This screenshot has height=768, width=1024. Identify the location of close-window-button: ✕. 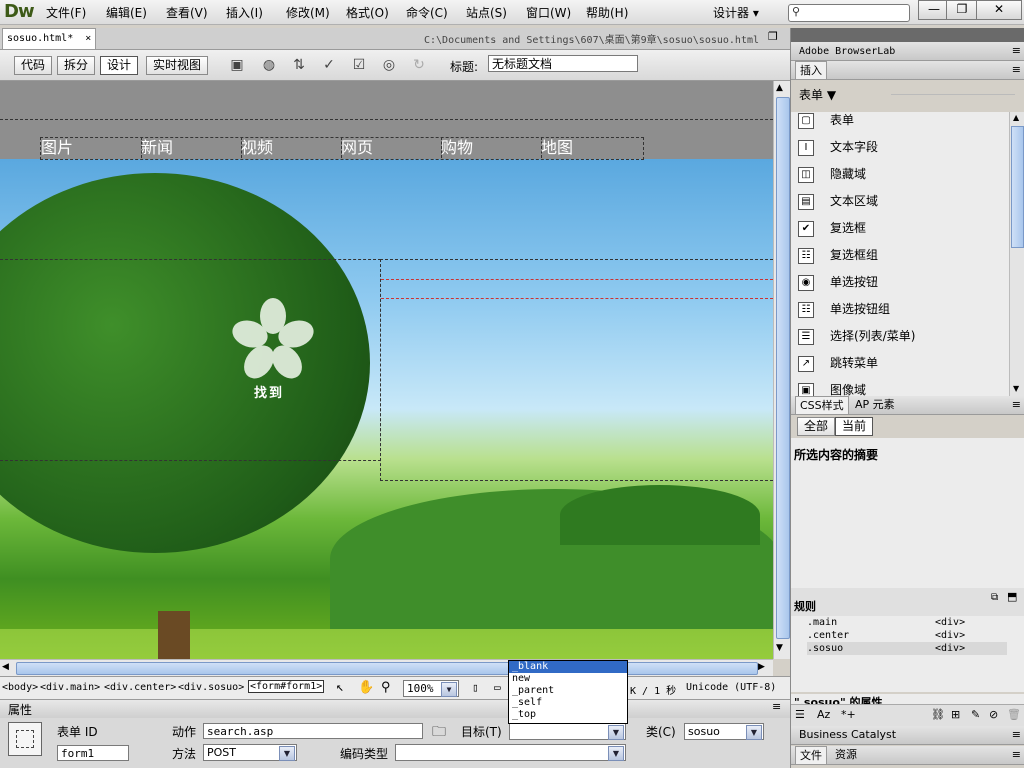
(999, 10).